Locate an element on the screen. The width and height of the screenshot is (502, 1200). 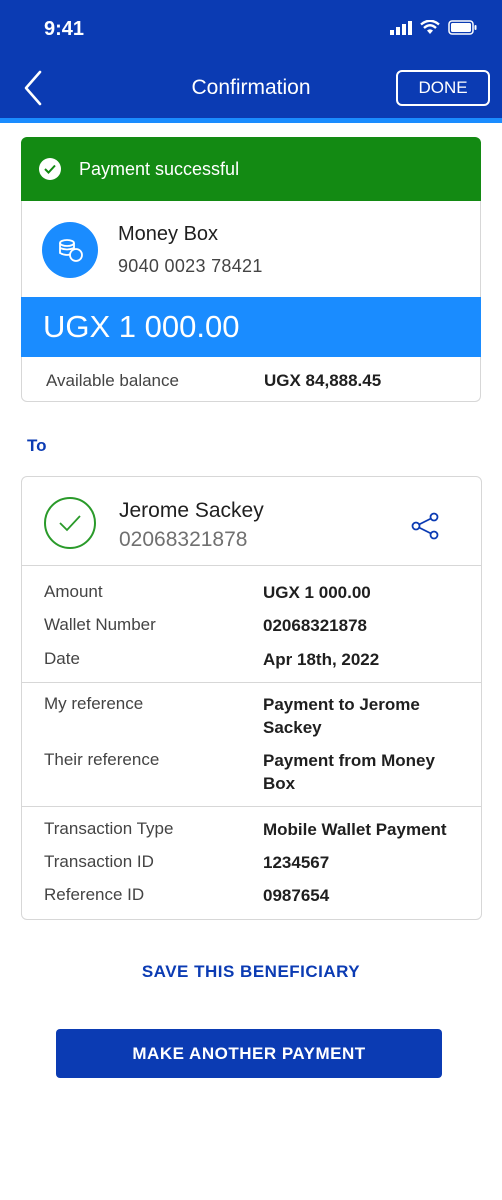
balance-value: UGX 84,888.45 is located at coordinates (323, 380).